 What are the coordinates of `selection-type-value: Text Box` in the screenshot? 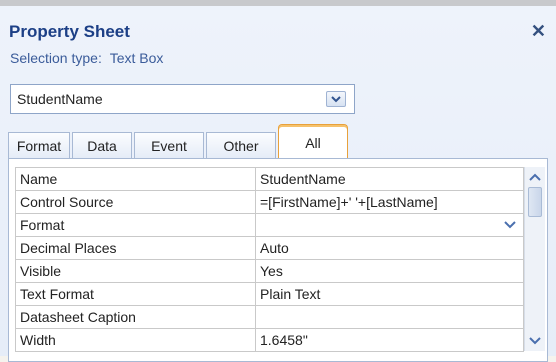 It's located at (136, 58).